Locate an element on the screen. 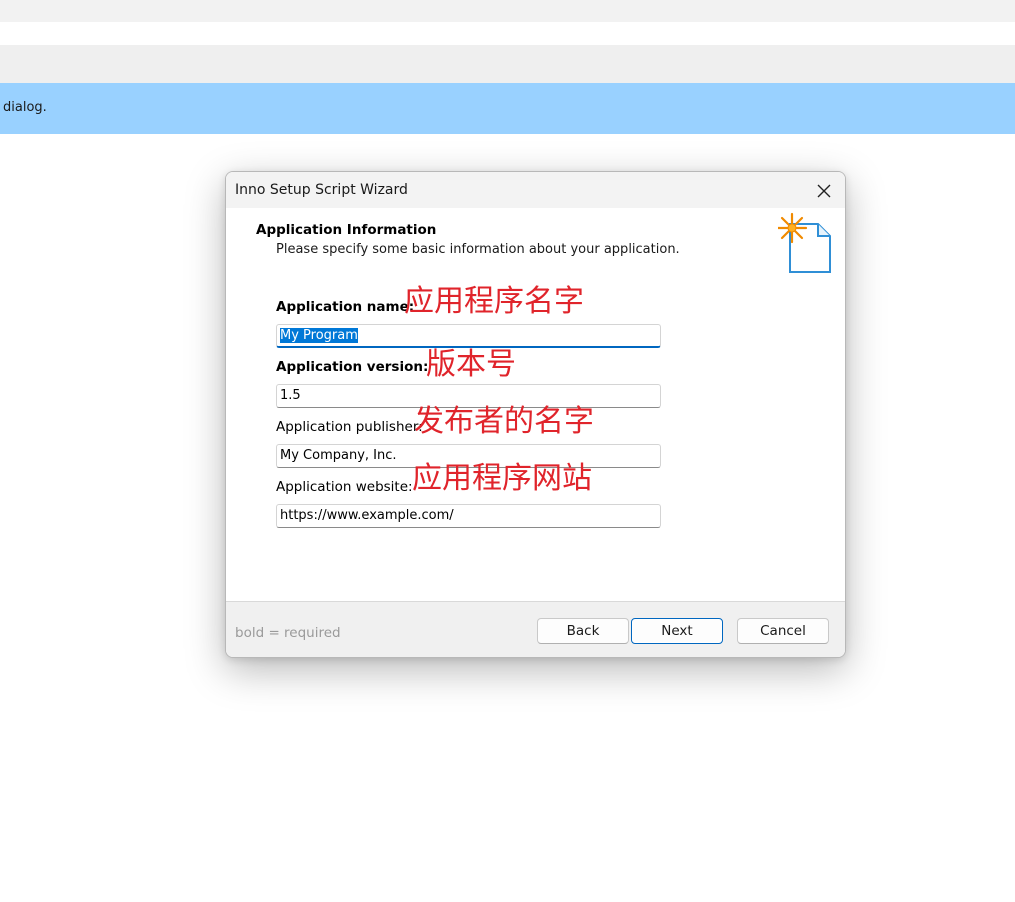 This screenshot has height=902, width=1015. required-legend: bold = required is located at coordinates (288, 633).